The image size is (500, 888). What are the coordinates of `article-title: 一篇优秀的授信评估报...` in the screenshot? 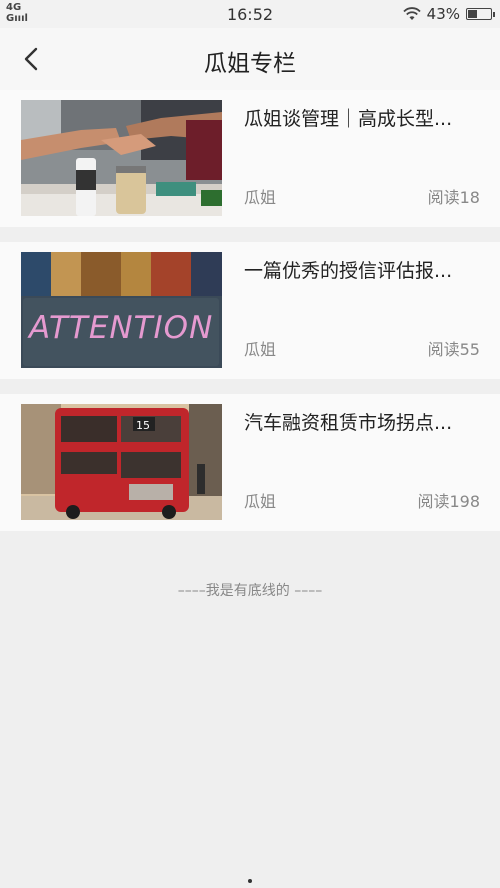 It's located at (348, 271).